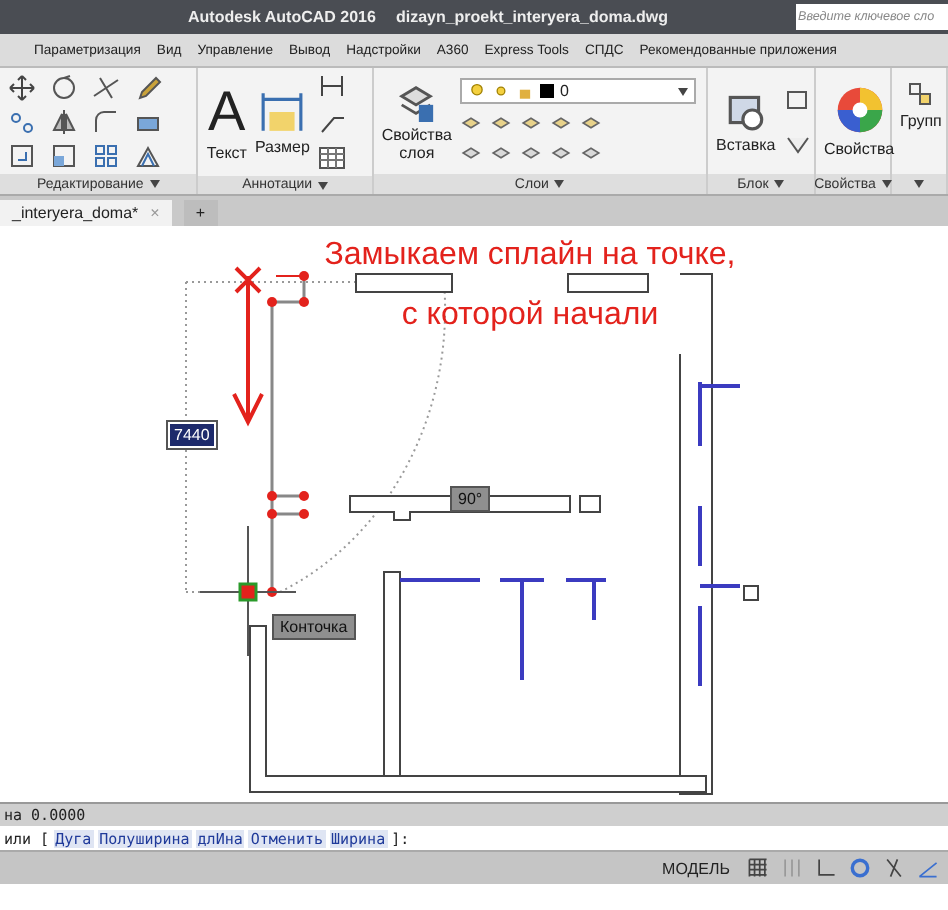 The height and width of the screenshot is (910, 948). What do you see at coordinates (22, 155) in the screenshot?
I see `stretch-icon` at bounding box center [22, 155].